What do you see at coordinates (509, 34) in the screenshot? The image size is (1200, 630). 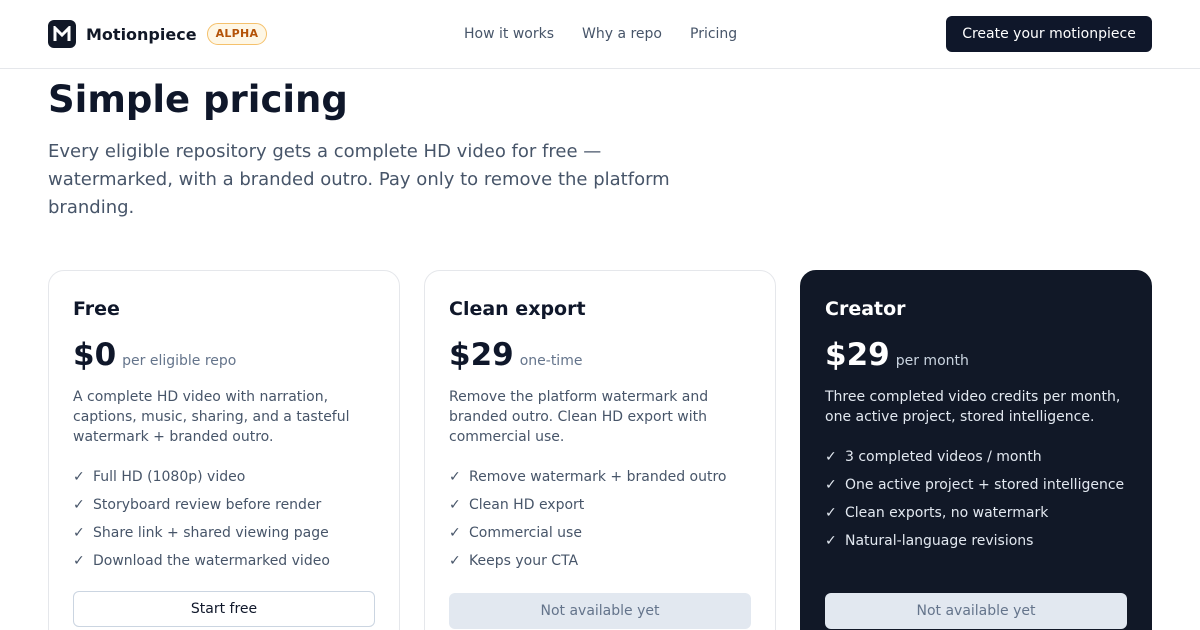 I see `nav-how-it-works: How it works` at bounding box center [509, 34].